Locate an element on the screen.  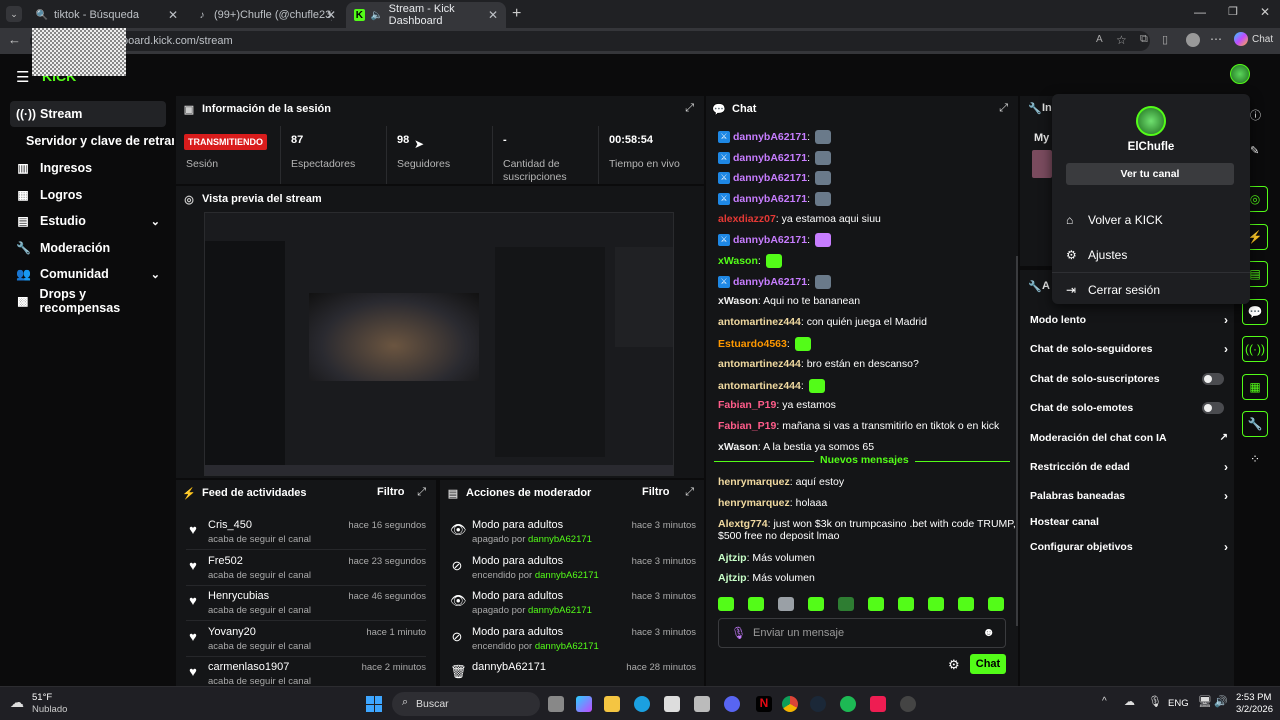
split-screen-icon: ▯ is located at coordinates (1165, 39).